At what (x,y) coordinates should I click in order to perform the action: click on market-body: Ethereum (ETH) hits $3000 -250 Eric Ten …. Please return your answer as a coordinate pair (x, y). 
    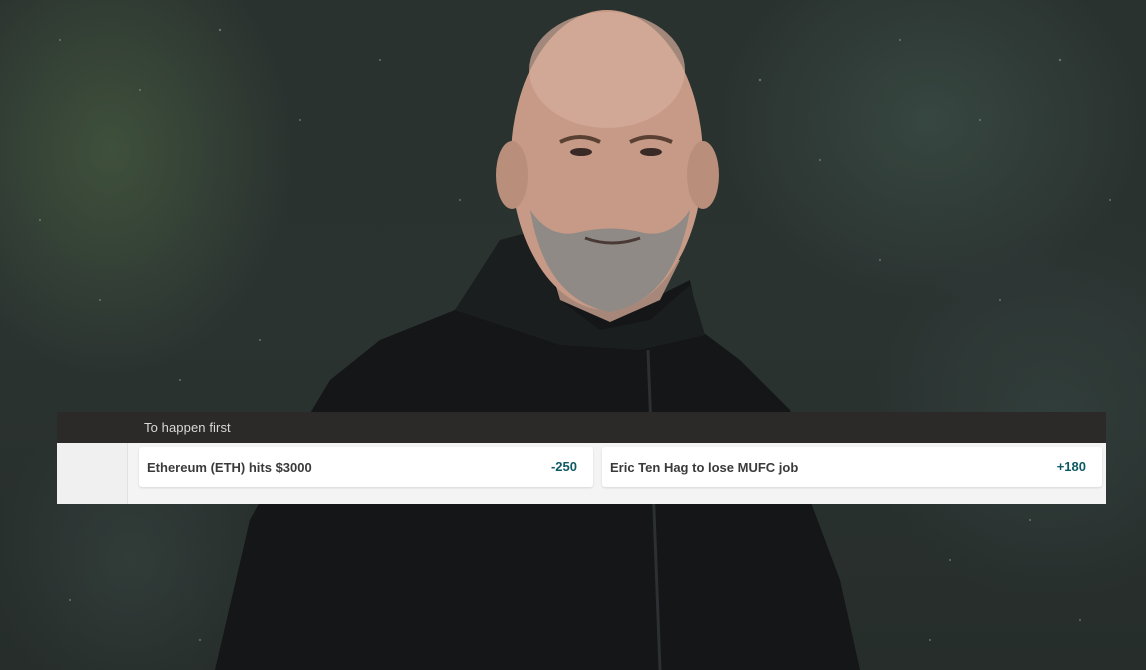
    Looking at the image, I should click on (581, 473).